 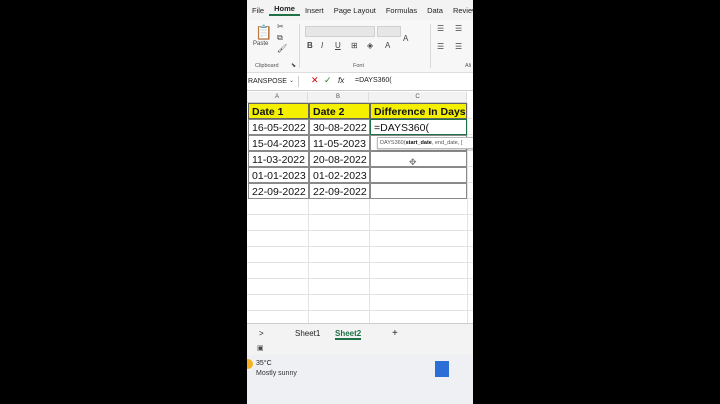 I want to click on borders-icon: ⊞, so click(x=354, y=45).